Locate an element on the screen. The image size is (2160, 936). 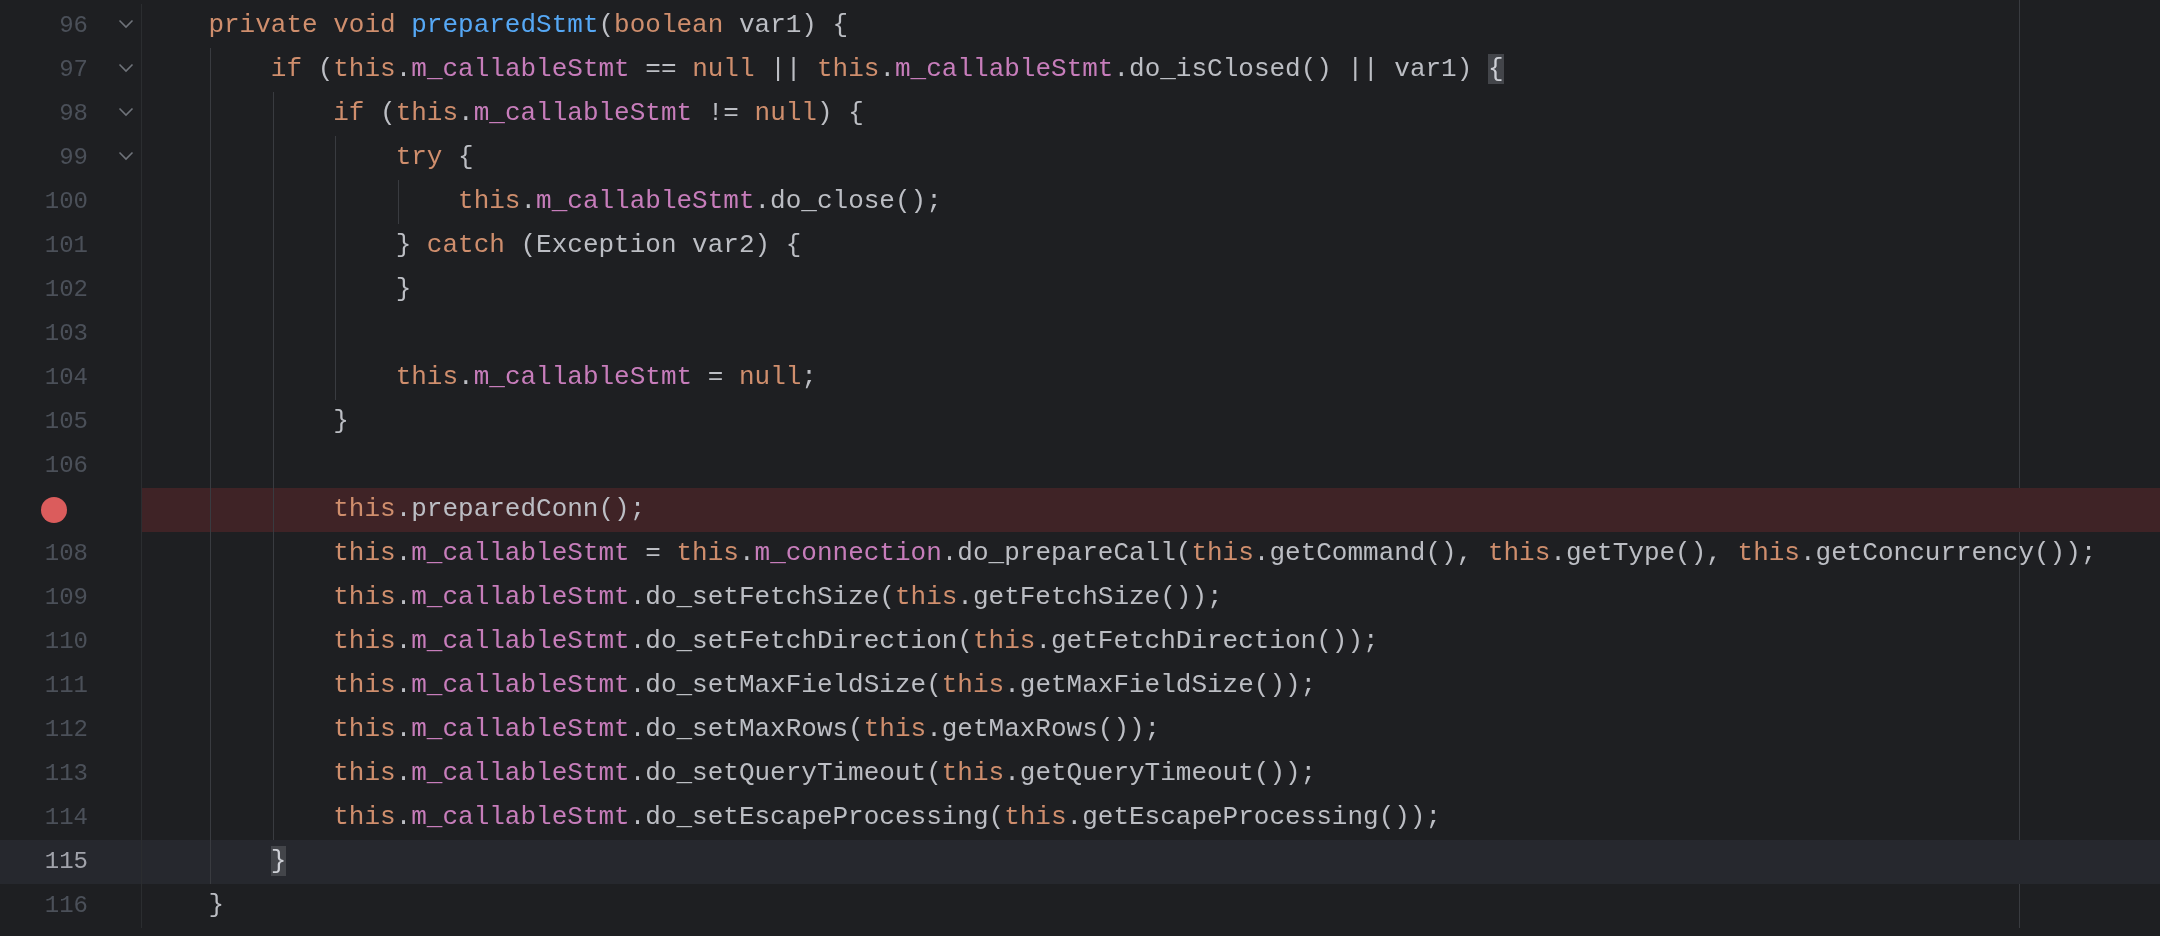
code-line: if (this.m_callableStmt == null || this.m_callableStmt.do_isClosed() || var1) { is located at coordinates (886, 70).